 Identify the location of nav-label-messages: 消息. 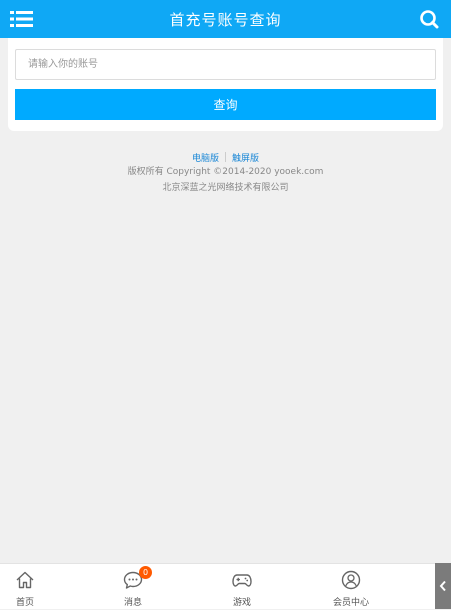
(132, 603).